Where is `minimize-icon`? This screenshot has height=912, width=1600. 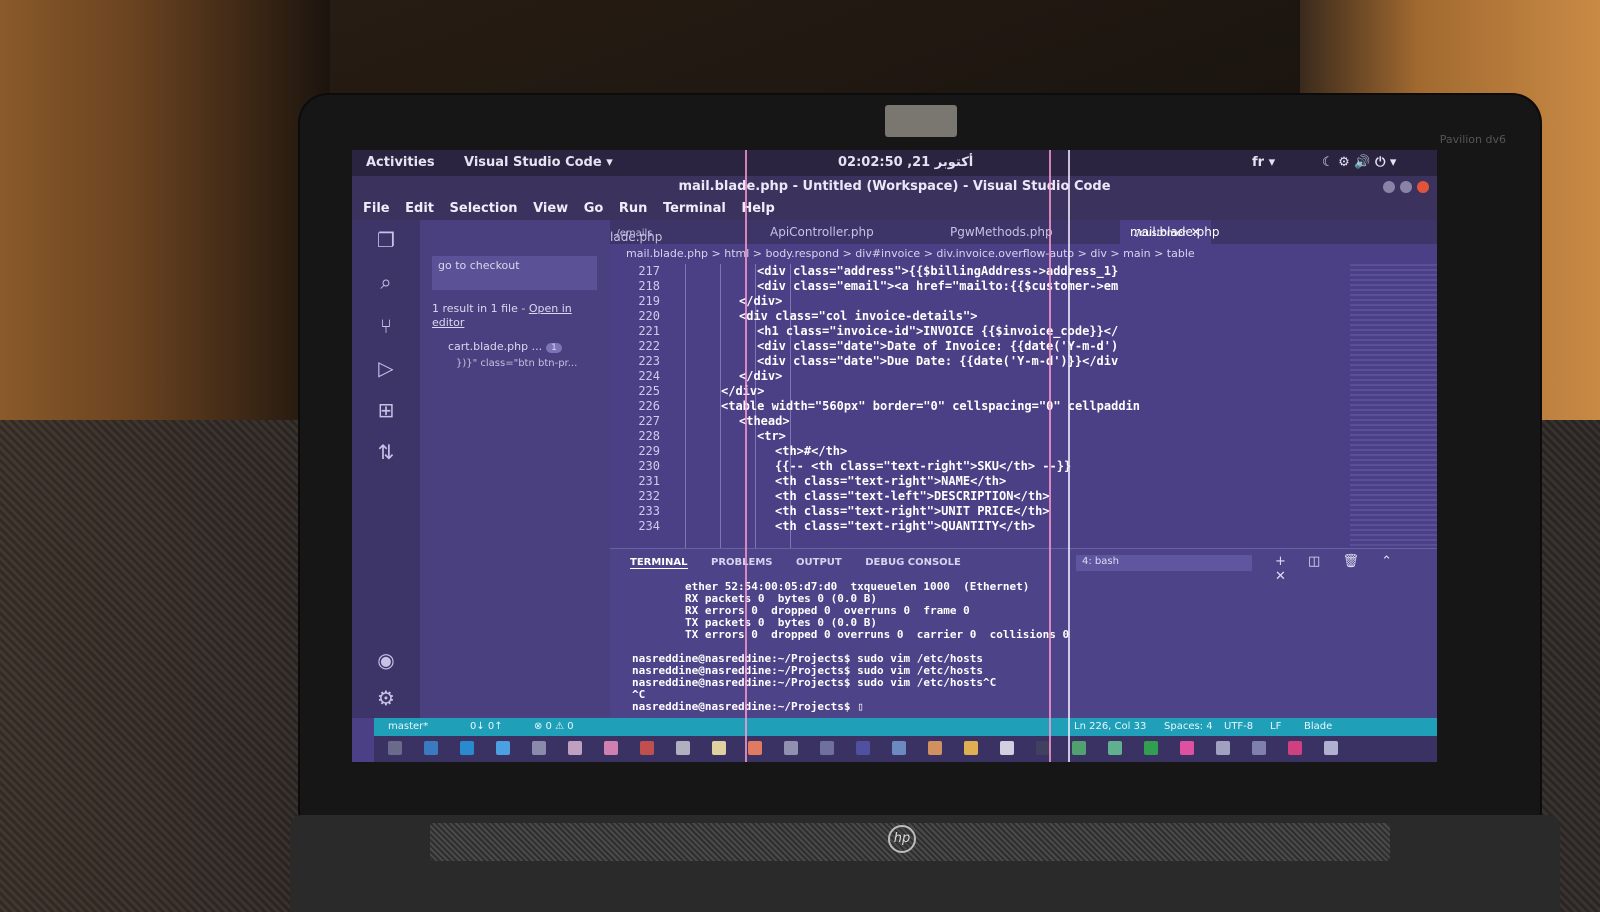
minimize-icon is located at coordinates (1389, 187).